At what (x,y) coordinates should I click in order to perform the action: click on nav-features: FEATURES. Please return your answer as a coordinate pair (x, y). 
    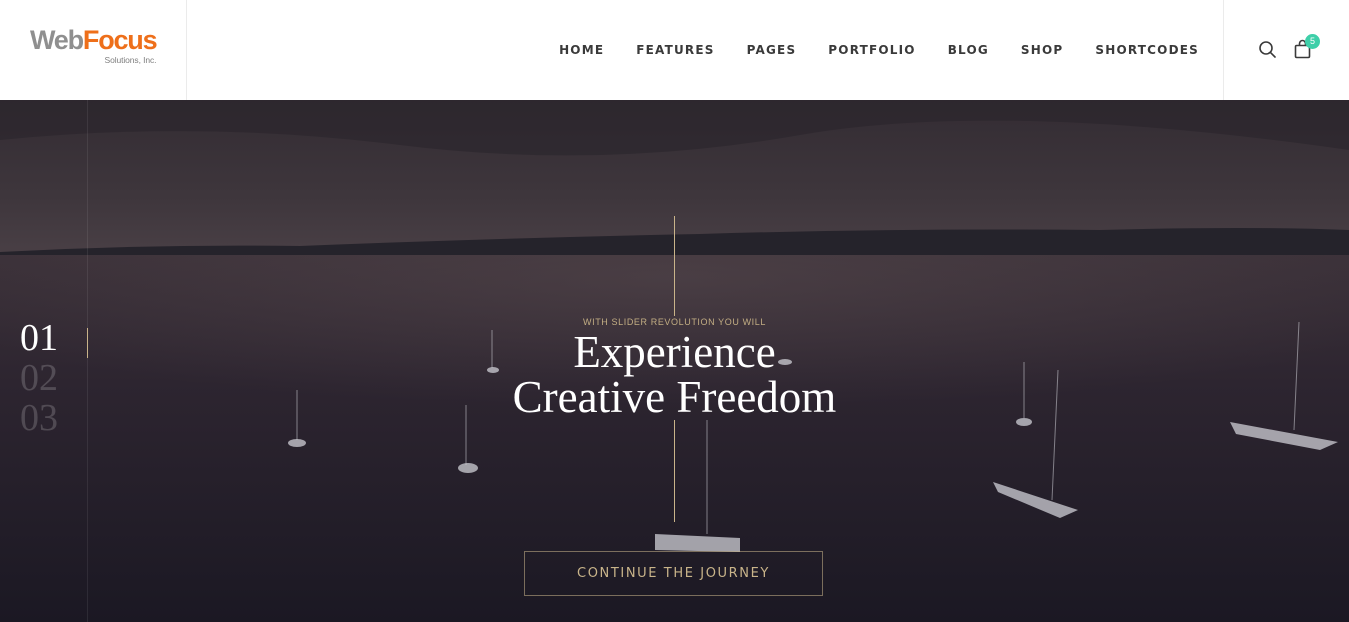
    Looking at the image, I should click on (675, 50).